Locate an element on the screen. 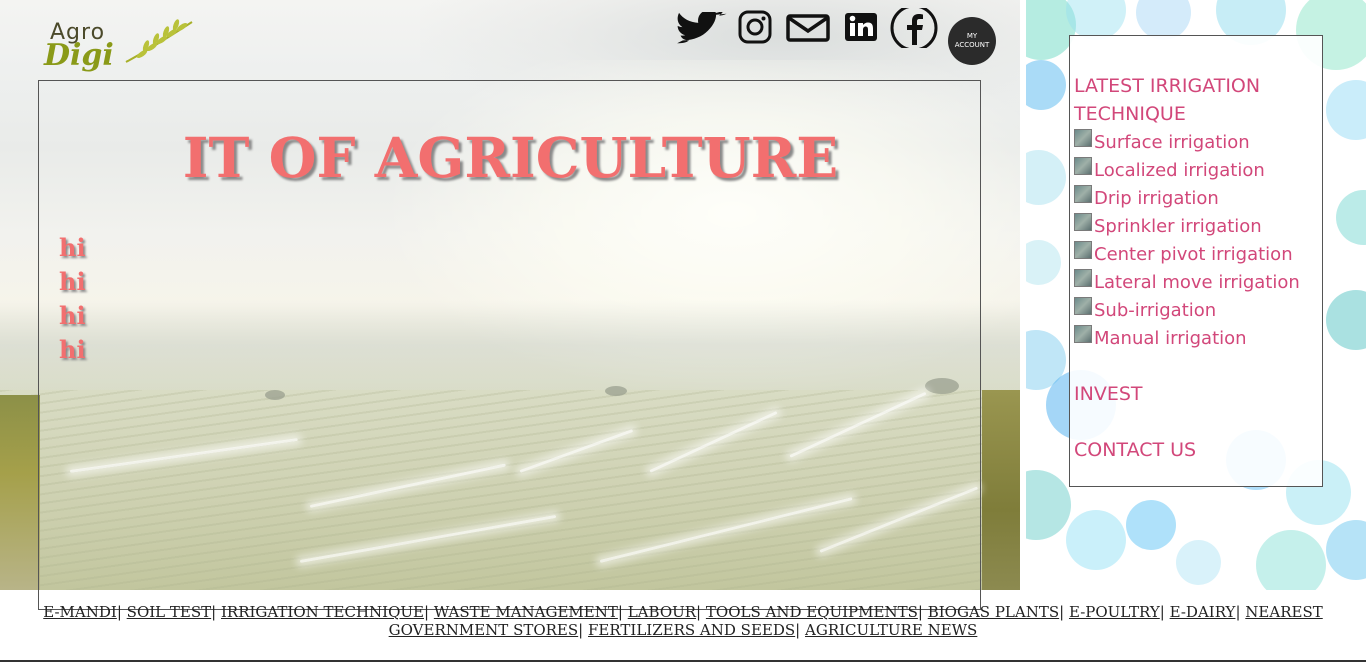 Image resolution: width=1366 pixels, height=664 pixels. sidebar-item-lateral-move-irrigation: Lateral move irrigation is located at coordinates (1198, 282).